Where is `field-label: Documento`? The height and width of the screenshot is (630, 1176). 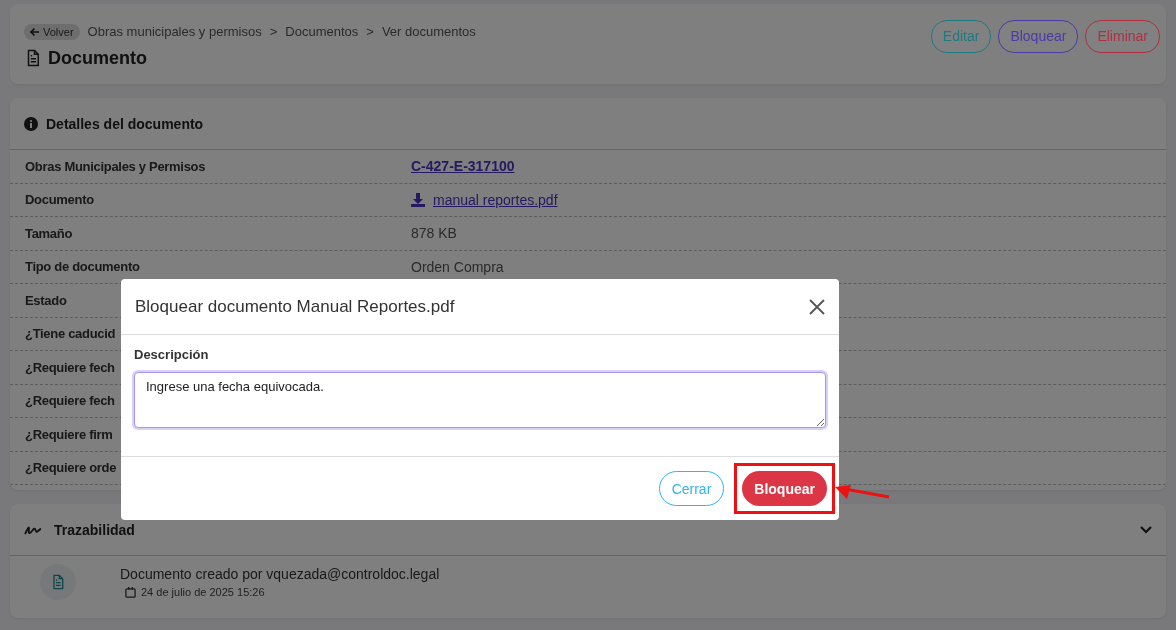
field-label: Documento is located at coordinates (59, 200).